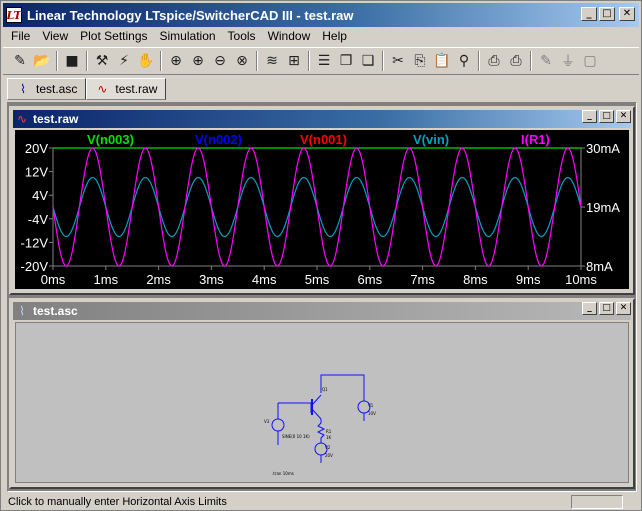  Describe the element at coordinates (346, 61) in the screenshot. I see `cascade-icon: ❐` at that location.